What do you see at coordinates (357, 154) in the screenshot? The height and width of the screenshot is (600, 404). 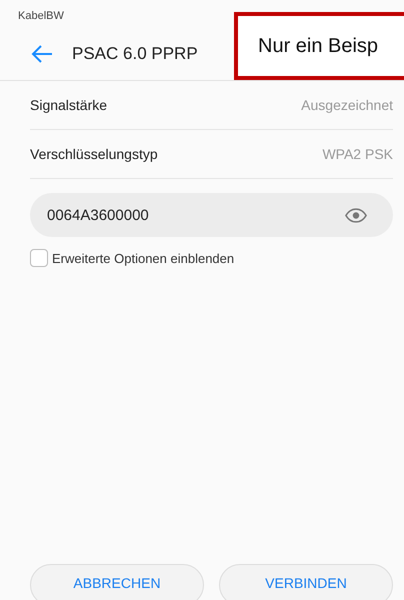 I see `row-value: WPA2 PSK` at bounding box center [357, 154].